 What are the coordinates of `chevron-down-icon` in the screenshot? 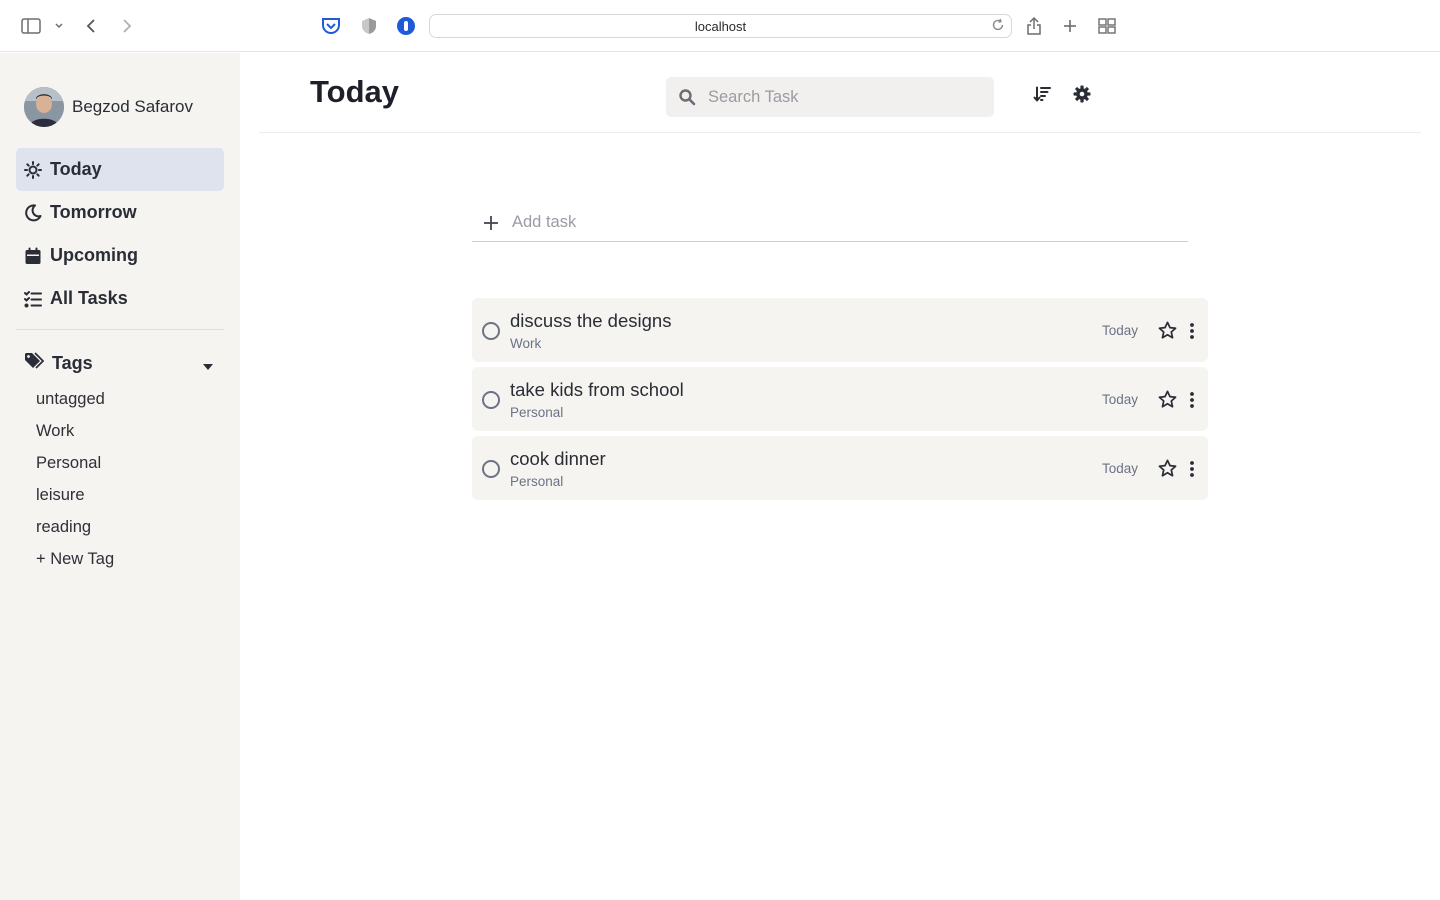 It's located at (59, 26).